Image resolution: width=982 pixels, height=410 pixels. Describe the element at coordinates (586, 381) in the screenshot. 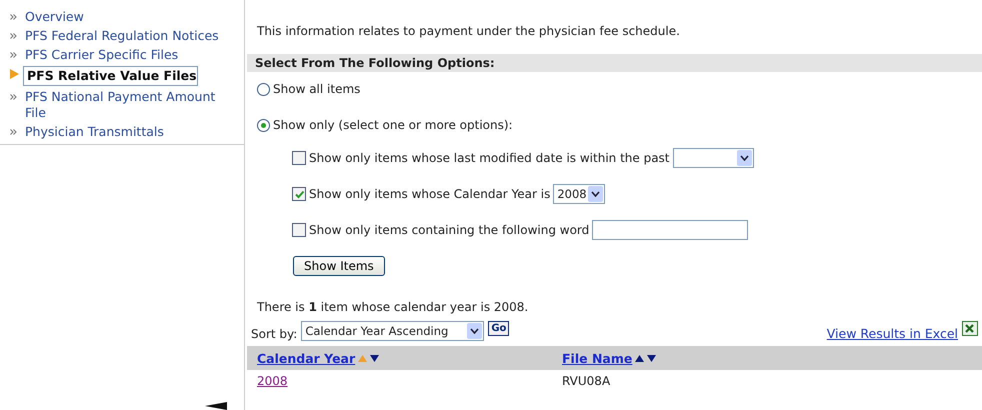

I see `table-cell: RVU08A` at that location.